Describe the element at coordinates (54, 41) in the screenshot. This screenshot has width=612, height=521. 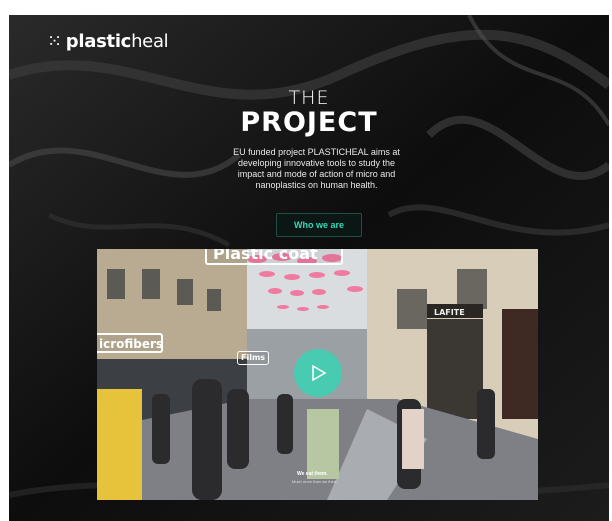
I see `logo-dots-icon: ⁙` at that location.